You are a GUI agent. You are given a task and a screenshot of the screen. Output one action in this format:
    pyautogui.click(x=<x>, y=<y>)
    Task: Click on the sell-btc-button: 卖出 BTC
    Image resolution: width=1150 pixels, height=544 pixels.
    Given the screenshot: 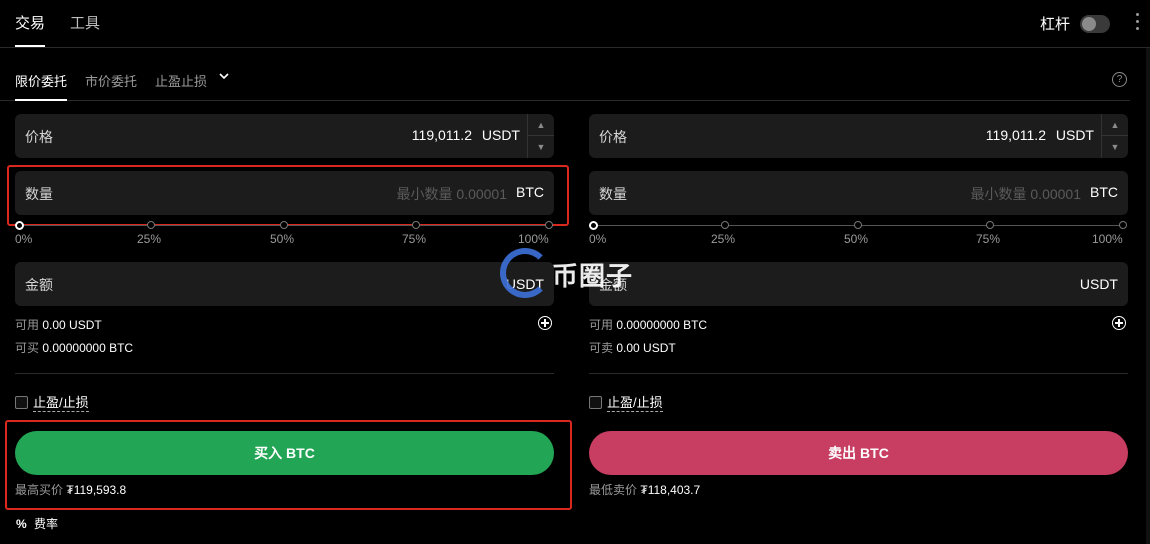 What is the action you would take?
    pyautogui.click(x=858, y=453)
    